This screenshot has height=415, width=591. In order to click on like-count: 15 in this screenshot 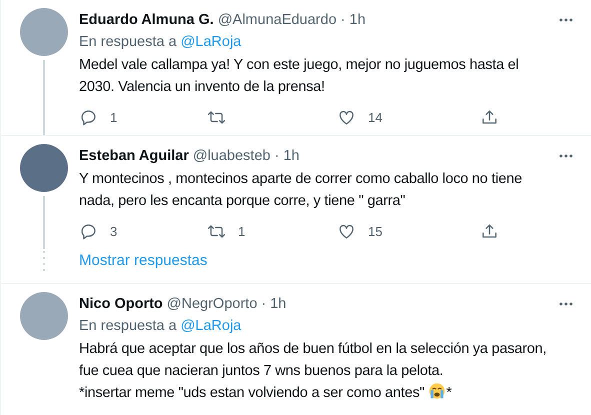, I will do `click(375, 231)`.